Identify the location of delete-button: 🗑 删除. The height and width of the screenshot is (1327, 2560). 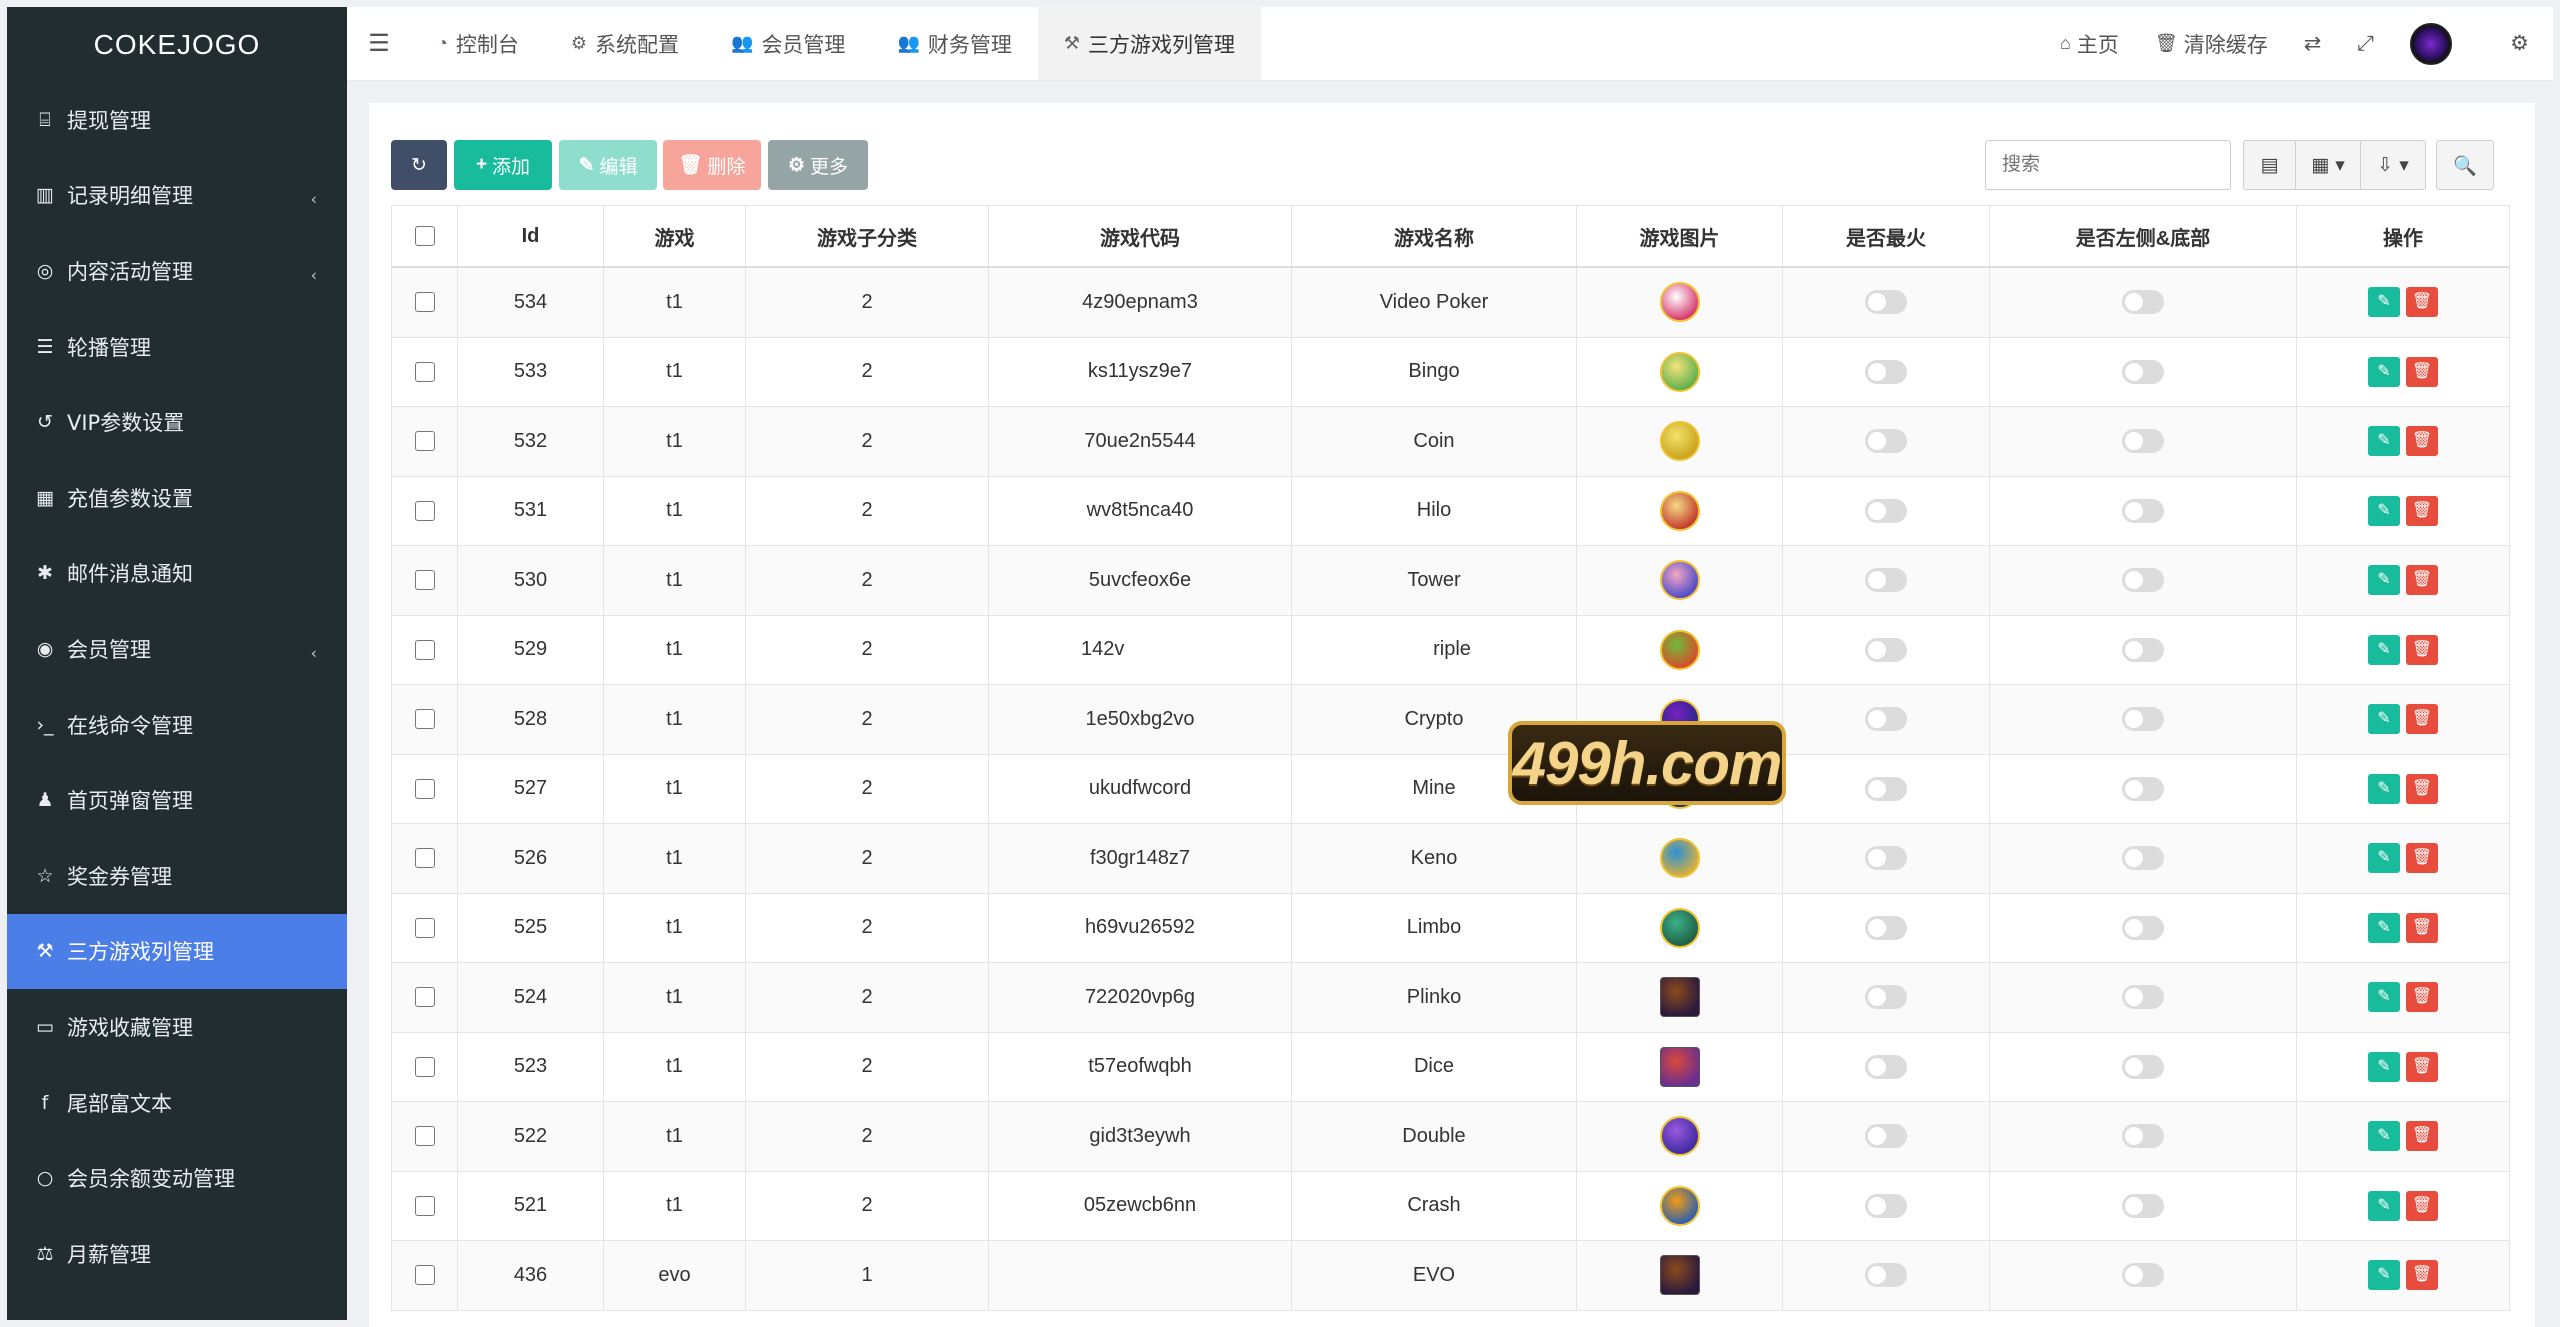
(712, 165).